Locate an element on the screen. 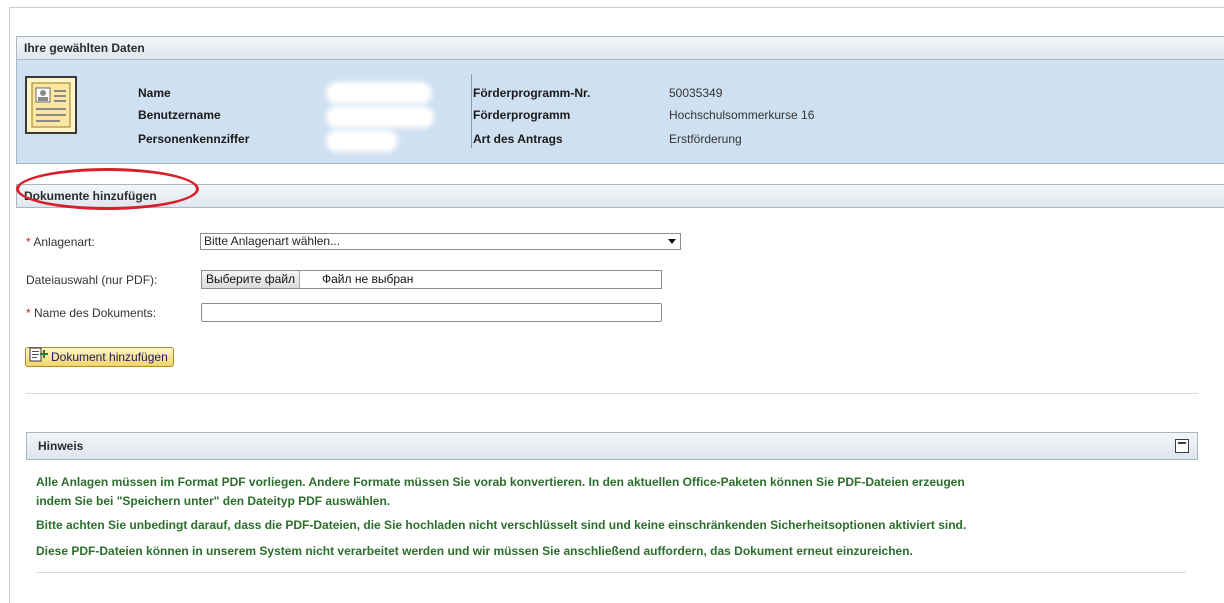 Image resolution: width=1224 pixels, height=603 pixels. document-name-label: * Name des Dokuments: is located at coordinates (91, 313).